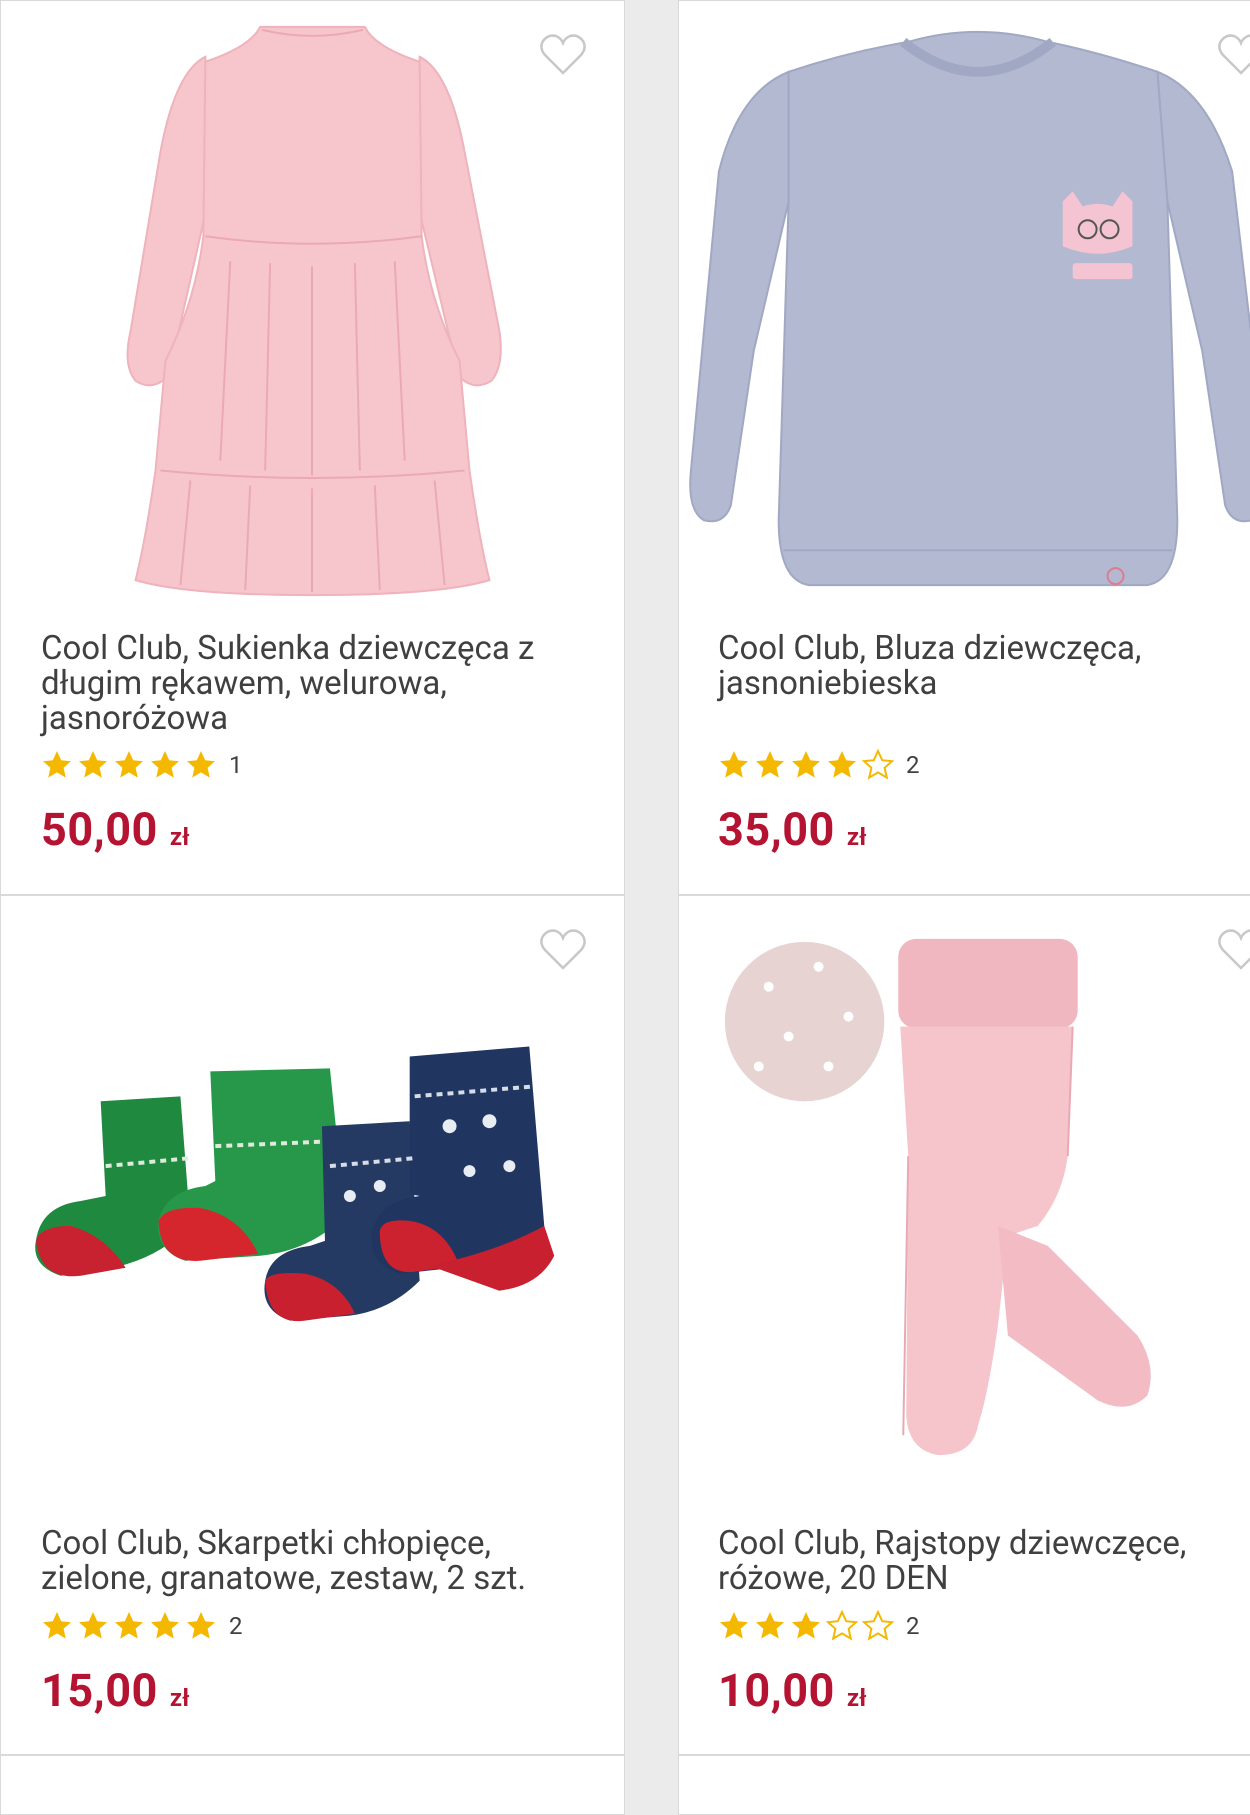 The width and height of the screenshot is (1250, 1815). Describe the element at coordinates (99, 829) in the screenshot. I see `price-amount: 50,00` at that location.